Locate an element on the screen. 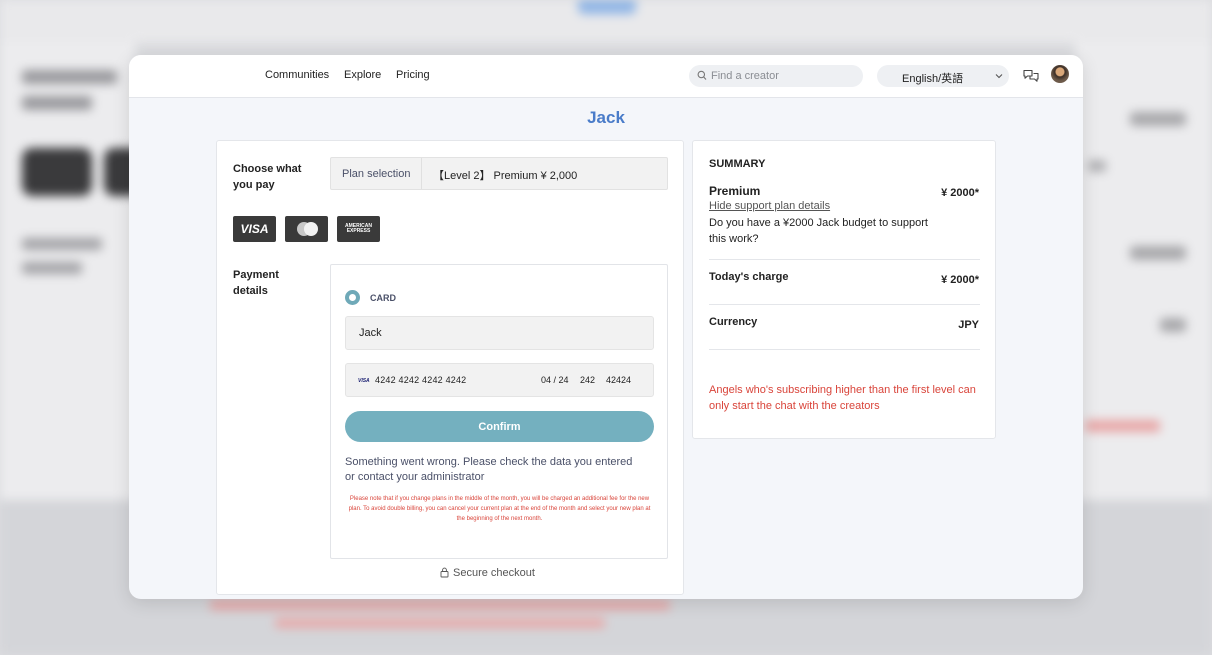 Image resolution: width=1212 pixels, height=655 pixels. lock-icon is located at coordinates (444, 572).